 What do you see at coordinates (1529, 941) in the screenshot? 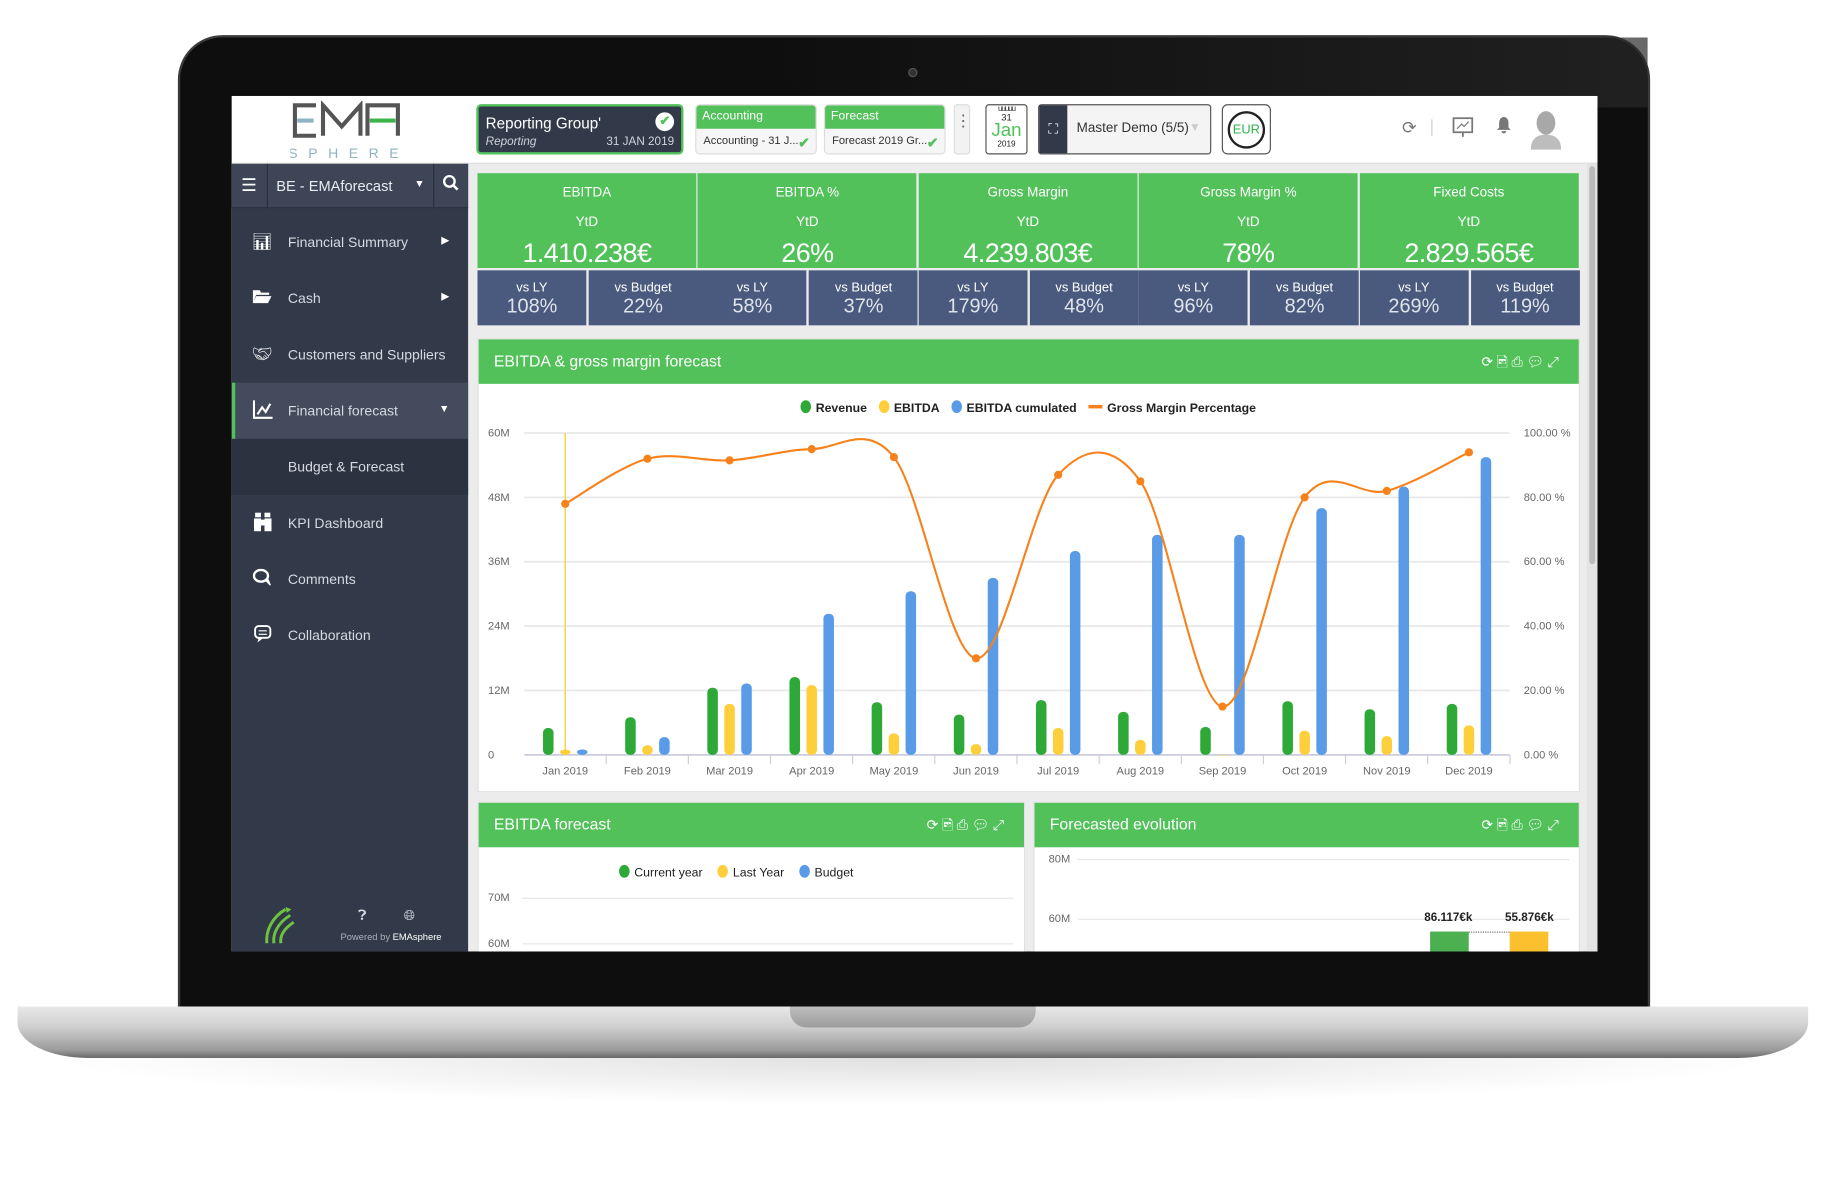
I see `bar-forecast` at bounding box center [1529, 941].